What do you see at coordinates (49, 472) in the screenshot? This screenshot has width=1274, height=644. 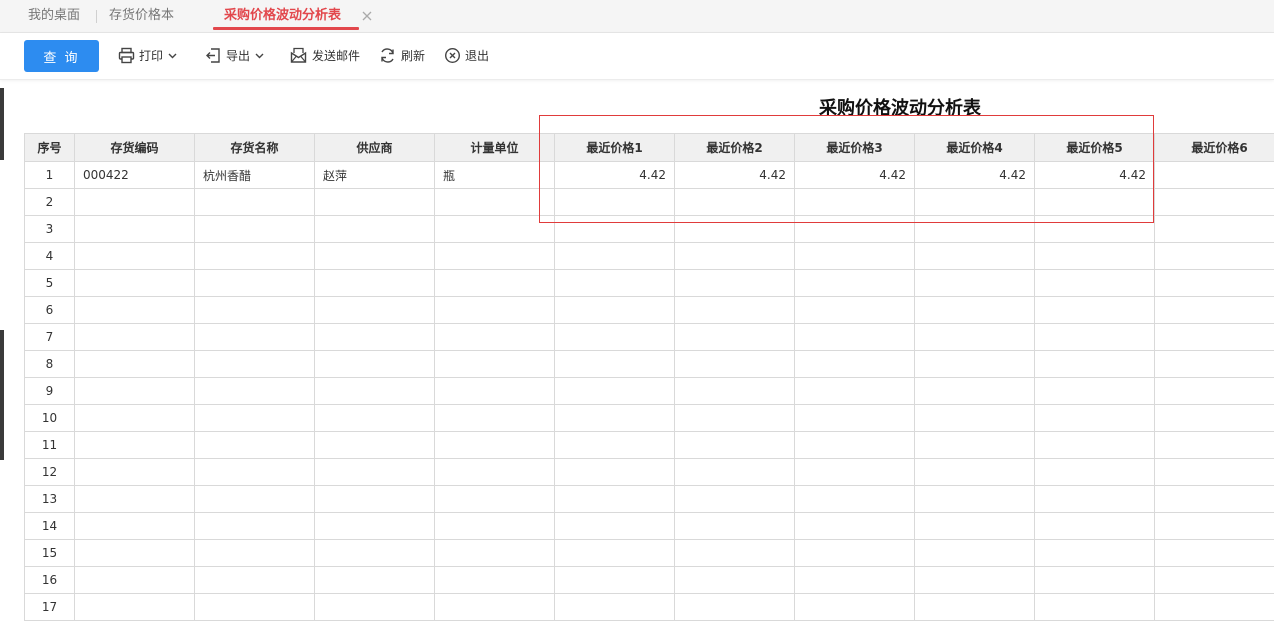 I see `row-number-cell: 12` at bounding box center [49, 472].